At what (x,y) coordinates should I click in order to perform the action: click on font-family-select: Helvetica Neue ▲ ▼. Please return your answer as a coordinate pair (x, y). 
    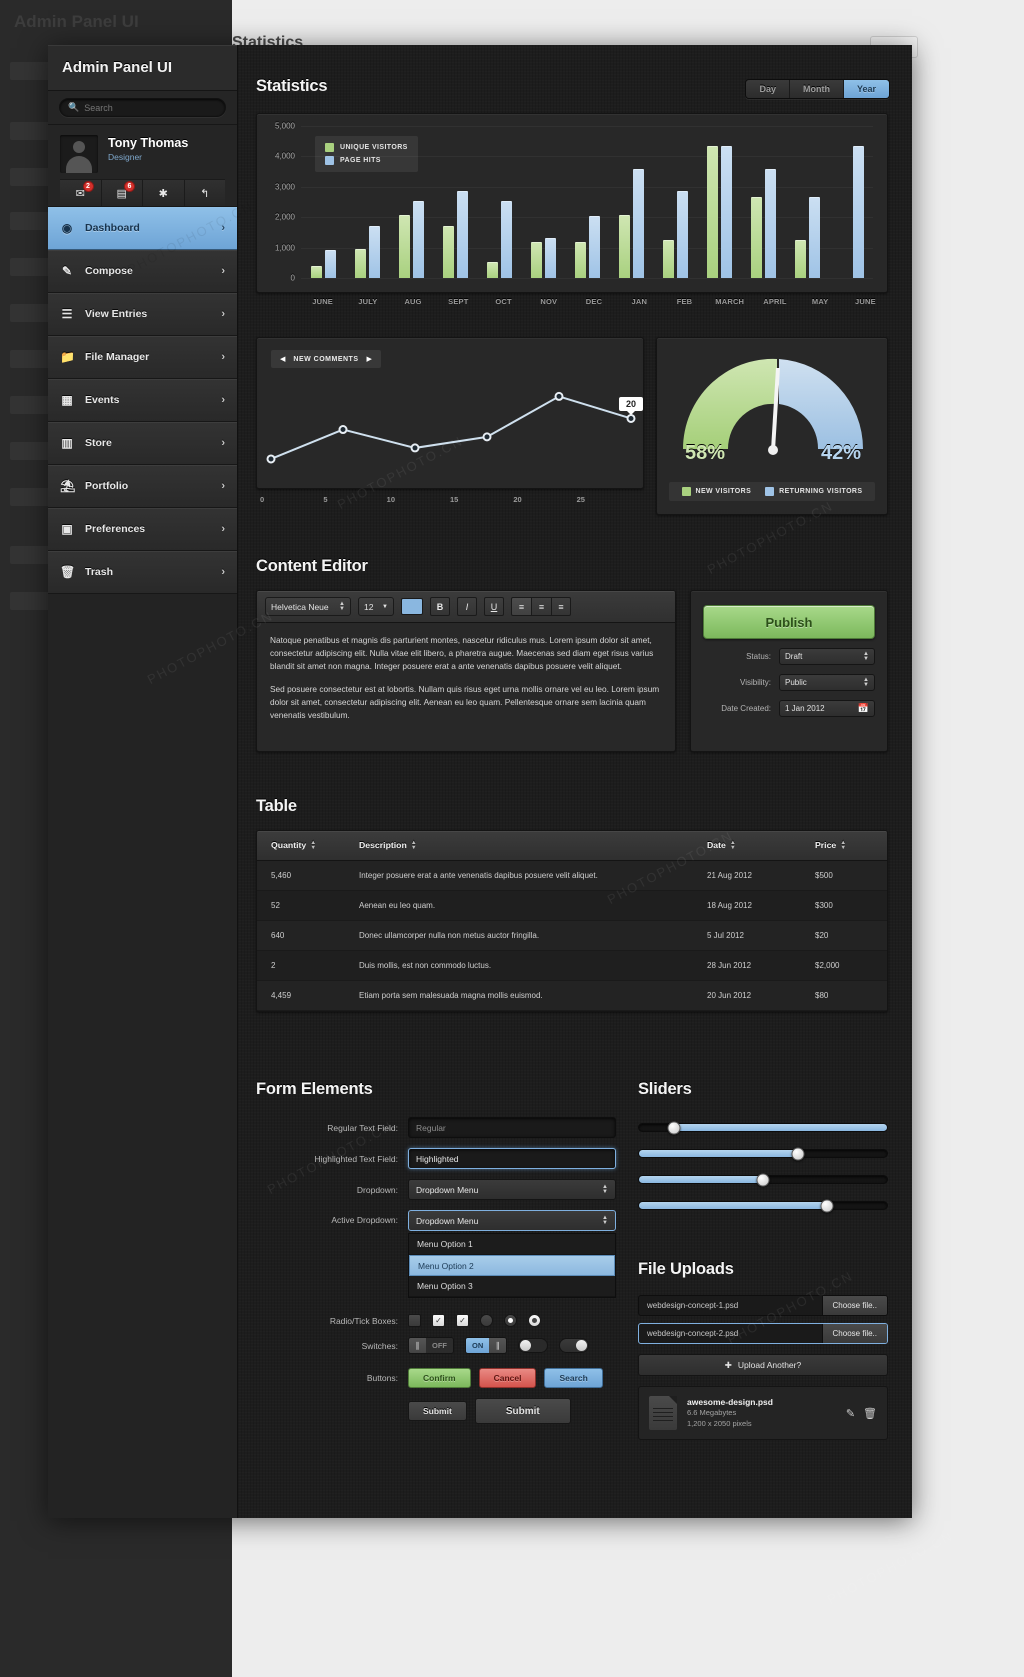
    Looking at the image, I should click on (308, 606).